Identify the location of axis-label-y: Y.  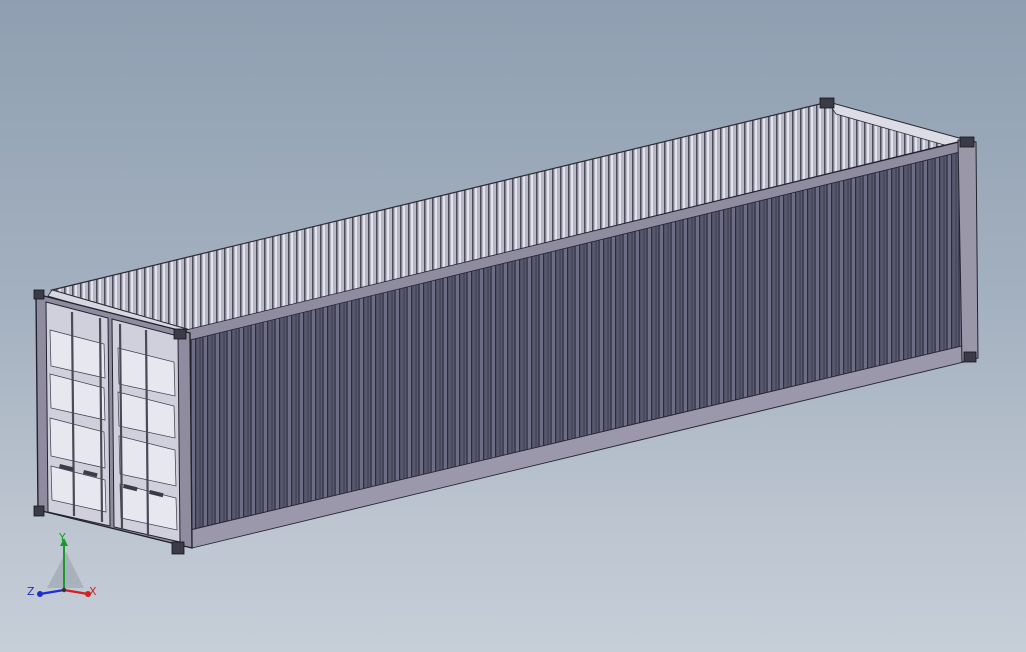
(62, 537).